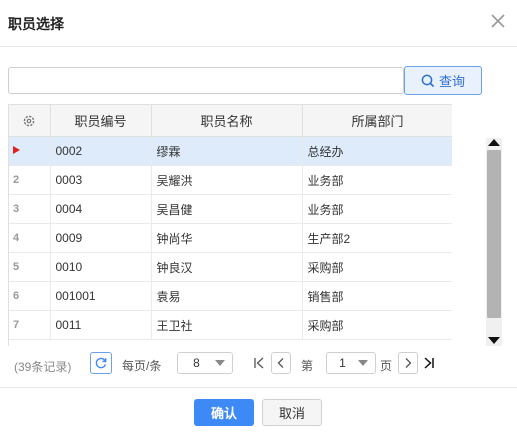 The width and height of the screenshot is (517, 432). I want to click on page-number-select: 1, so click(351, 363).